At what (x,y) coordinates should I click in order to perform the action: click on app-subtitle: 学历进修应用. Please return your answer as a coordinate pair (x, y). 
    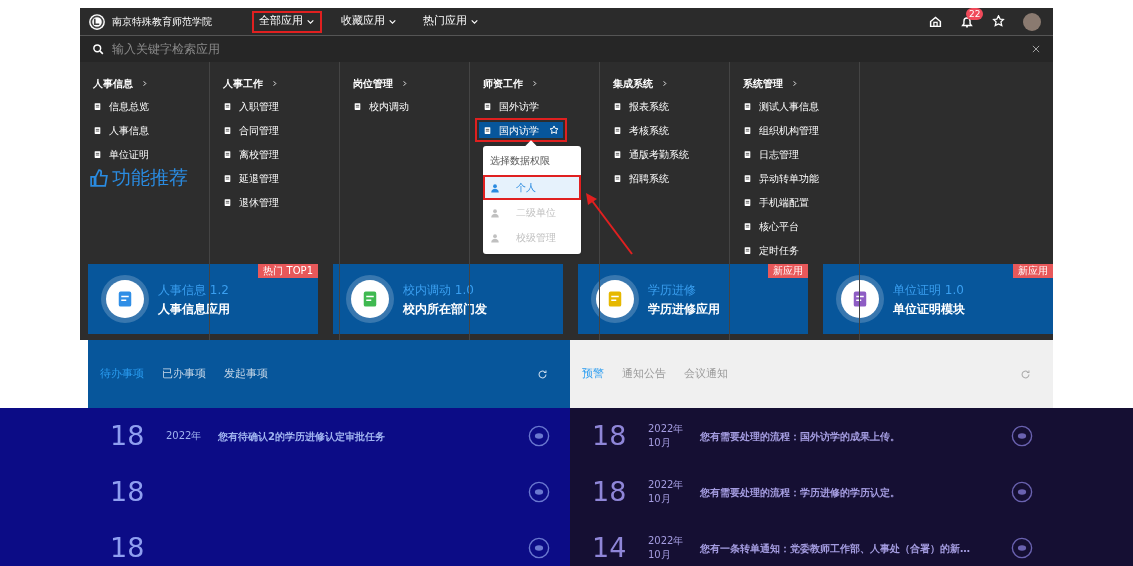
    Looking at the image, I should click on (684, 309).